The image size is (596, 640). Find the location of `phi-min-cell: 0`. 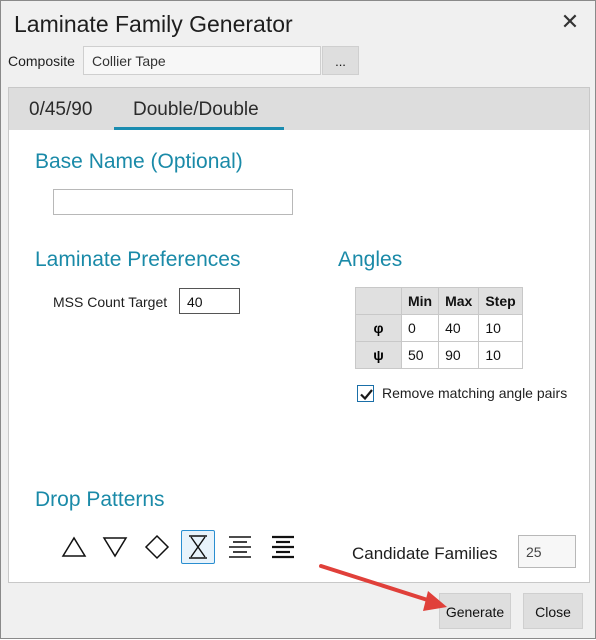

phi-min-cell: 0 is located at coordinates (420, 328).